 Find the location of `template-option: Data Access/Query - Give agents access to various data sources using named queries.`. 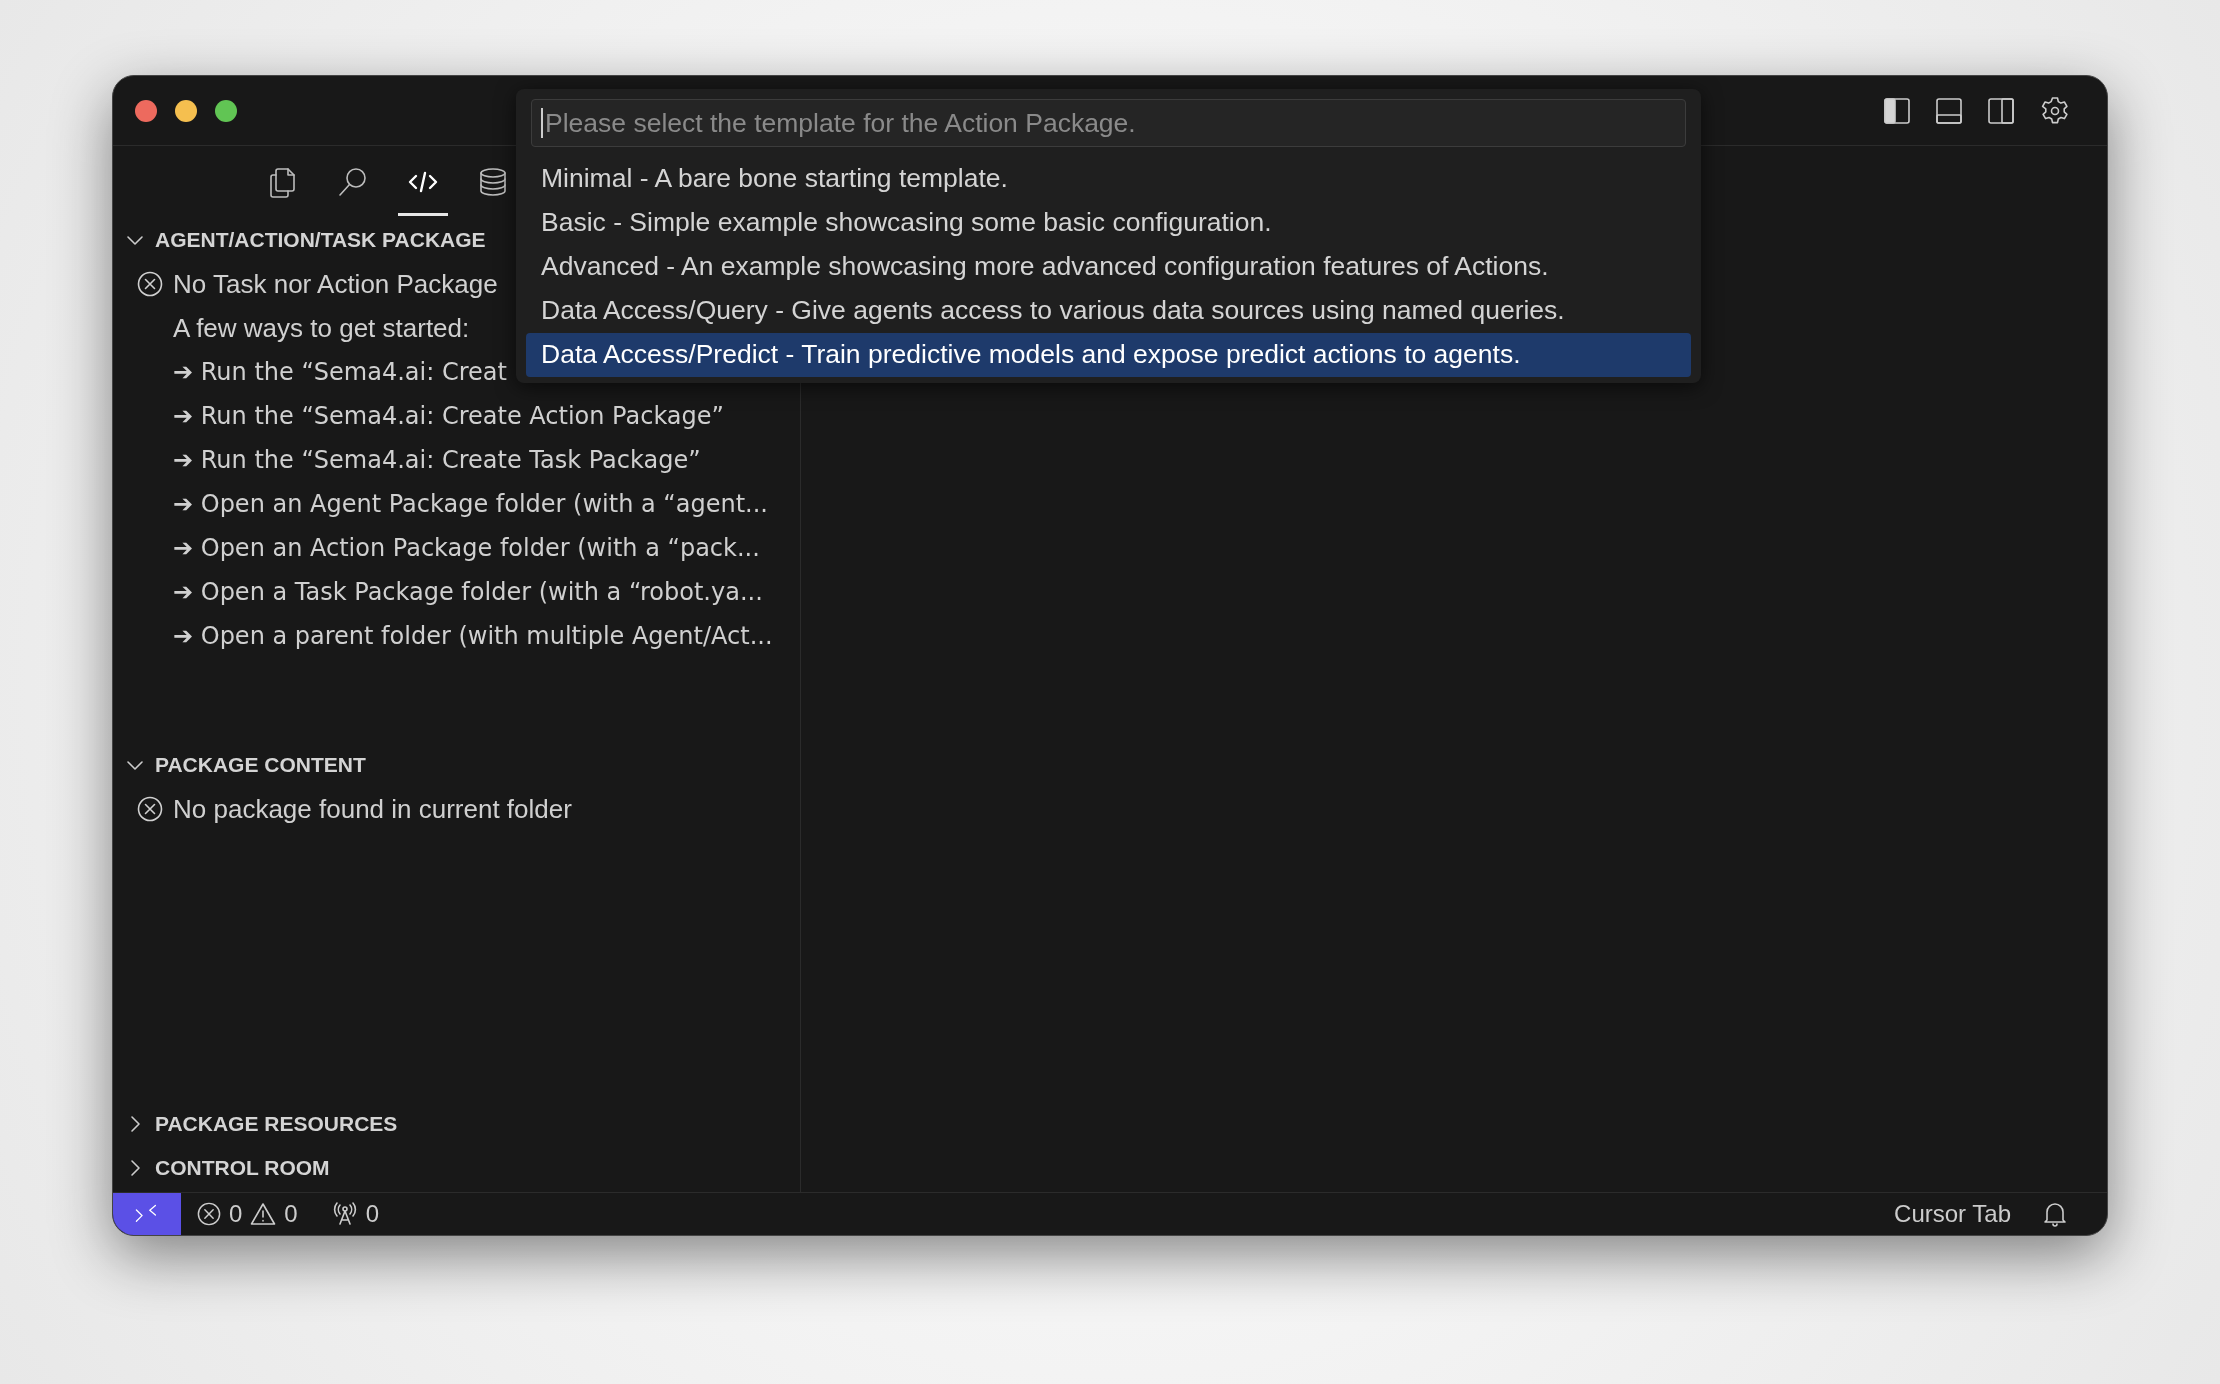

template-option: Data Access/Query - Give agents access to various data sources using named queries. is located at coordinates (1108, 311).